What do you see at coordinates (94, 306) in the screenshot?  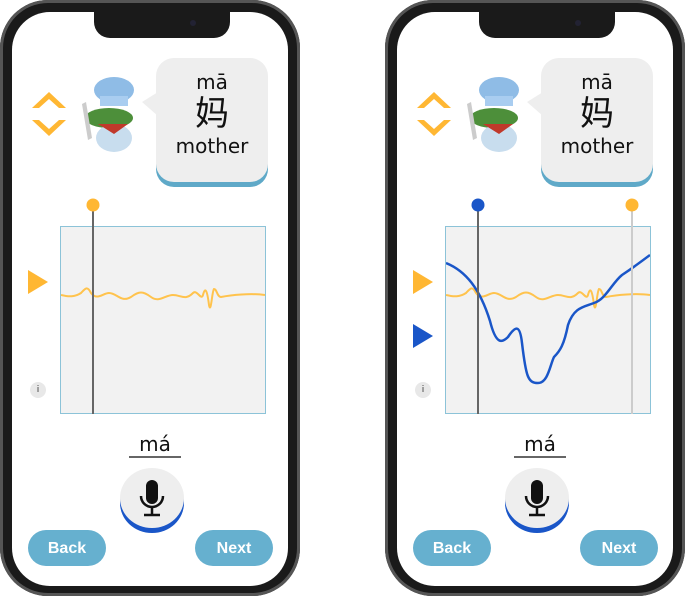 I see `playhead` at bounding box center [94, 306].